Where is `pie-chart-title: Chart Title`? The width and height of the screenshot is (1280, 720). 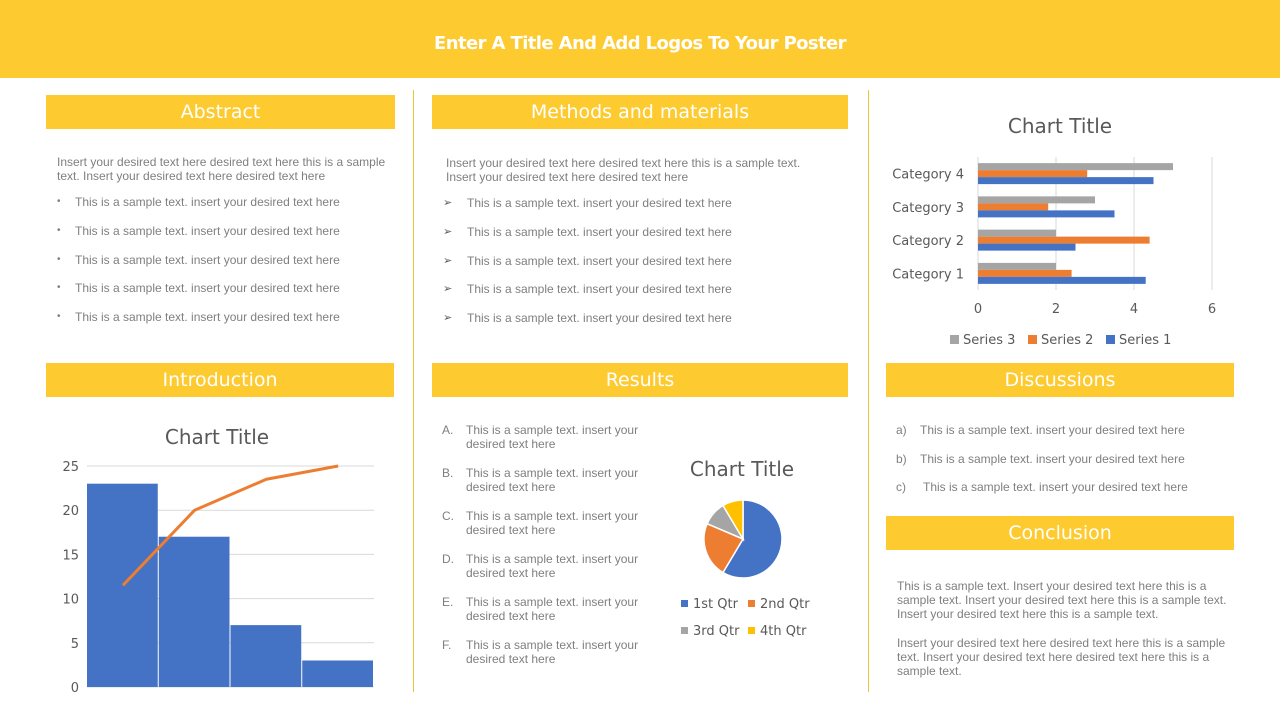
pie-chart-title: Chart Title is located at coordinates (742, 469).